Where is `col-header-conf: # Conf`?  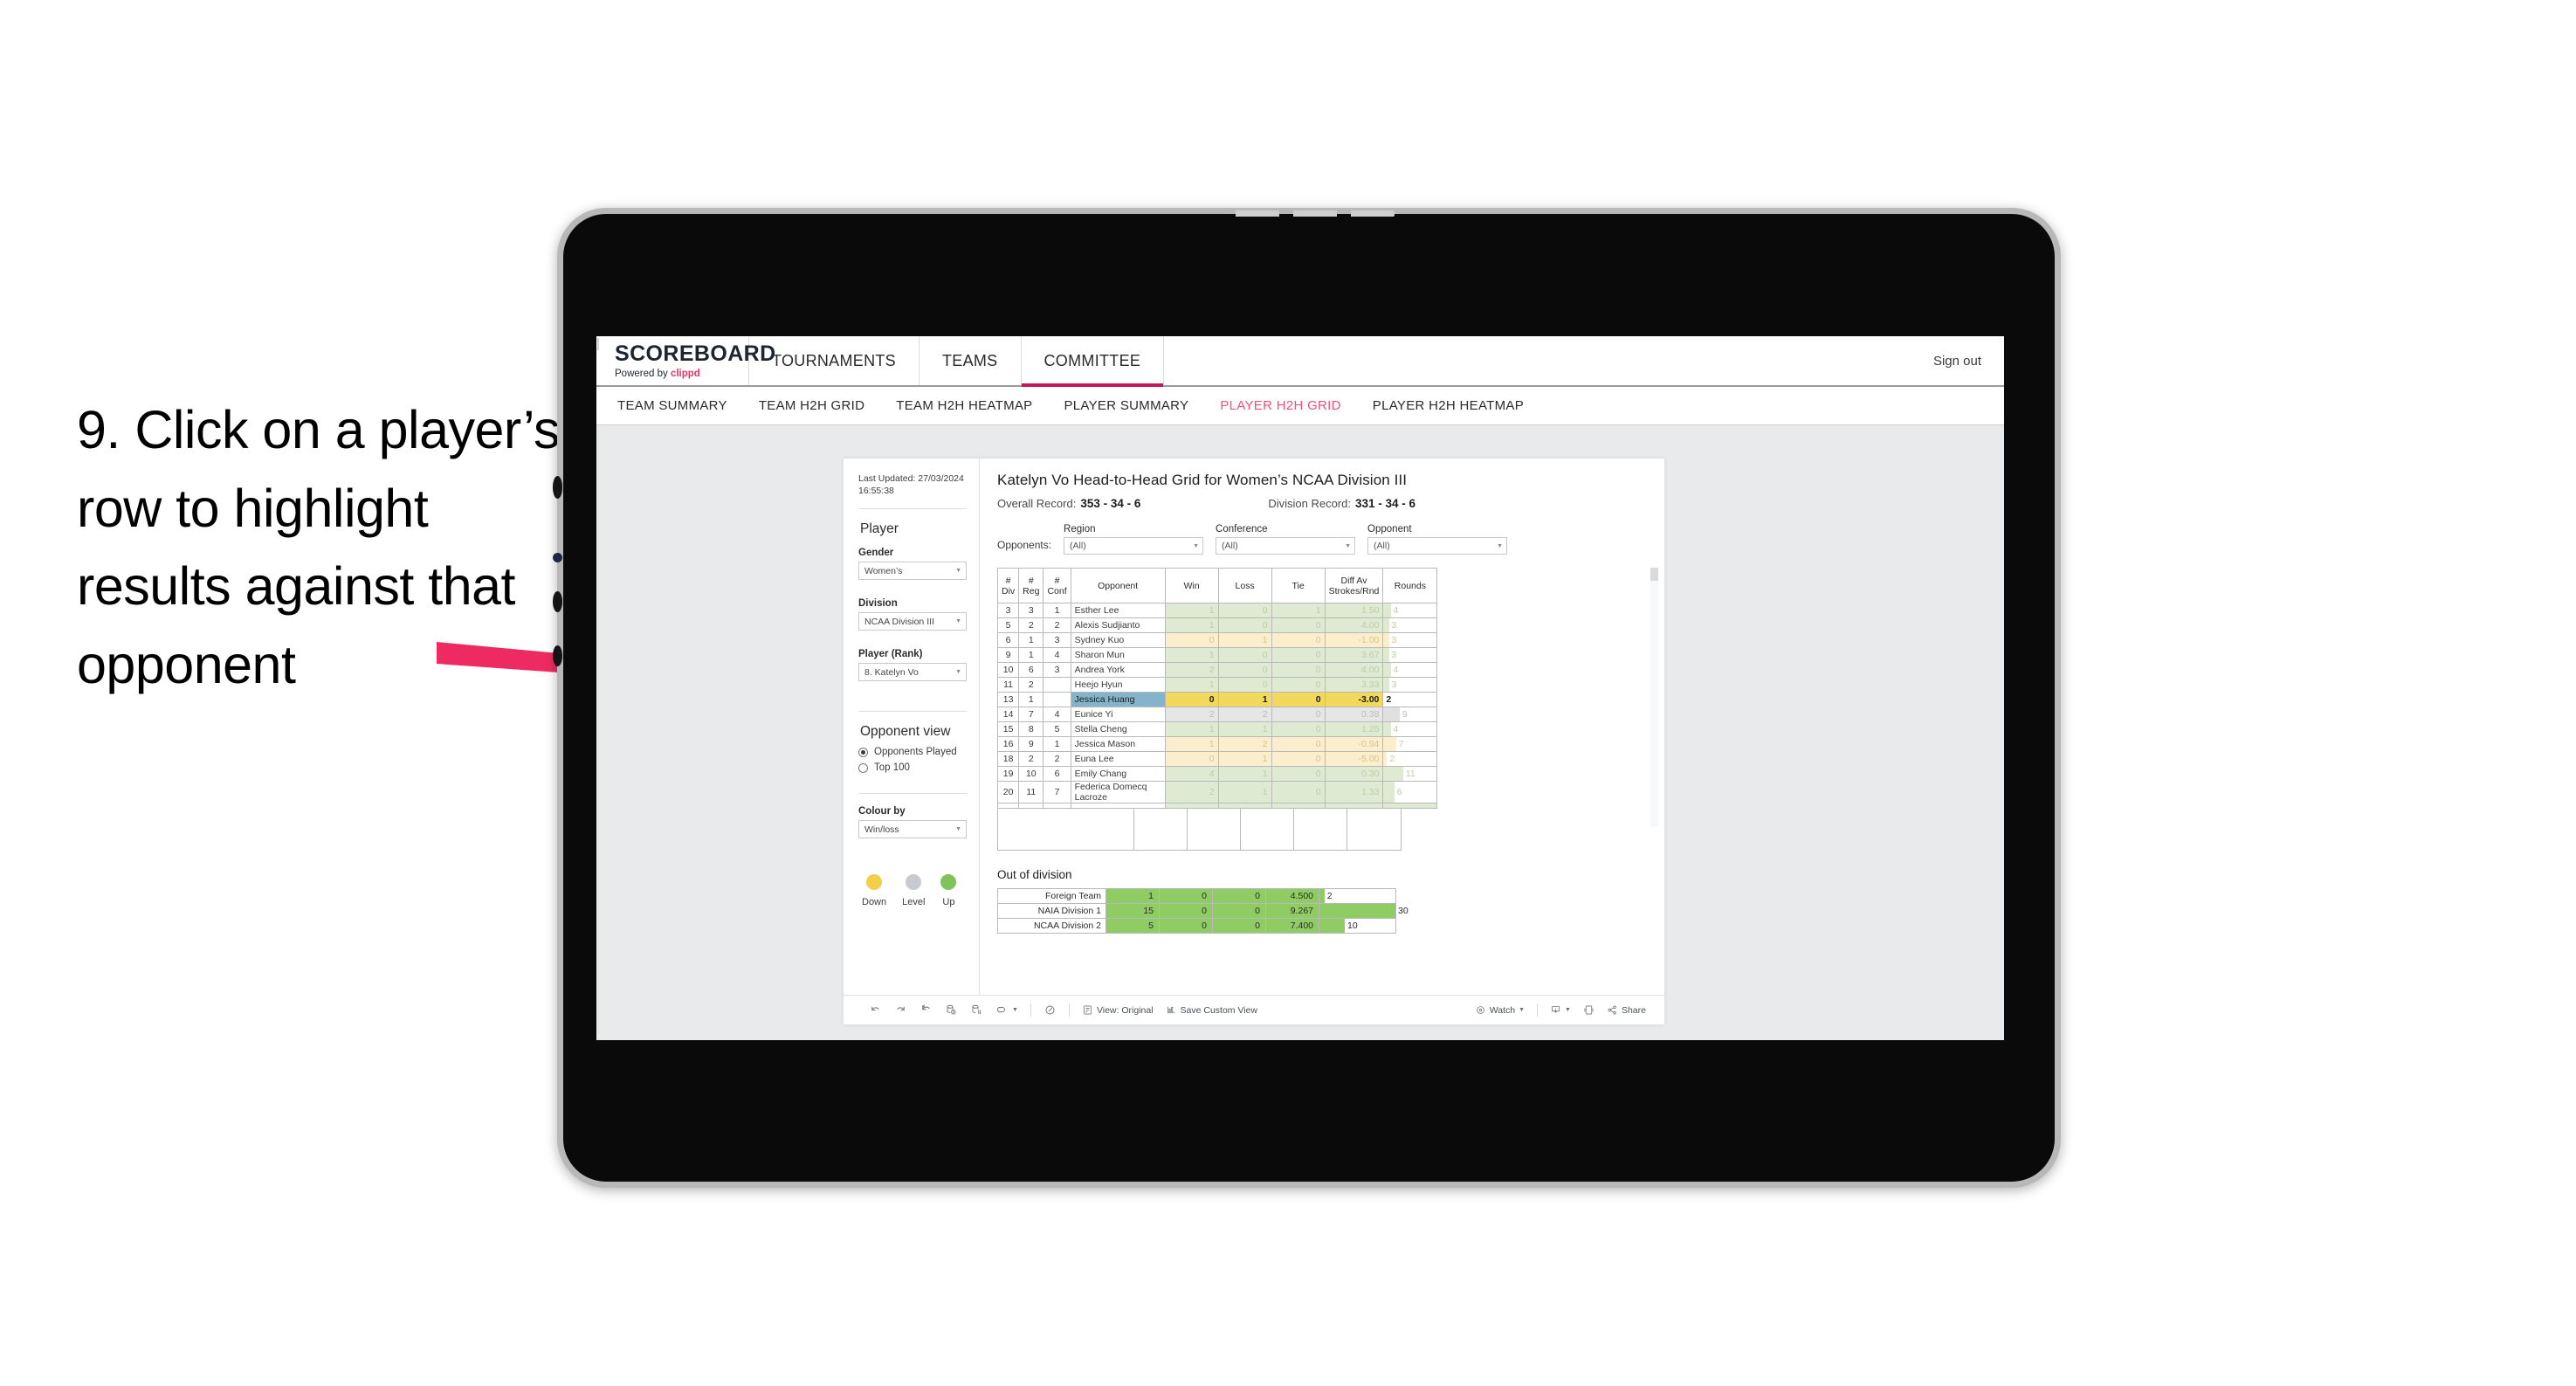
col-header-conf: # Conf is located at coordinates (1057, 585).